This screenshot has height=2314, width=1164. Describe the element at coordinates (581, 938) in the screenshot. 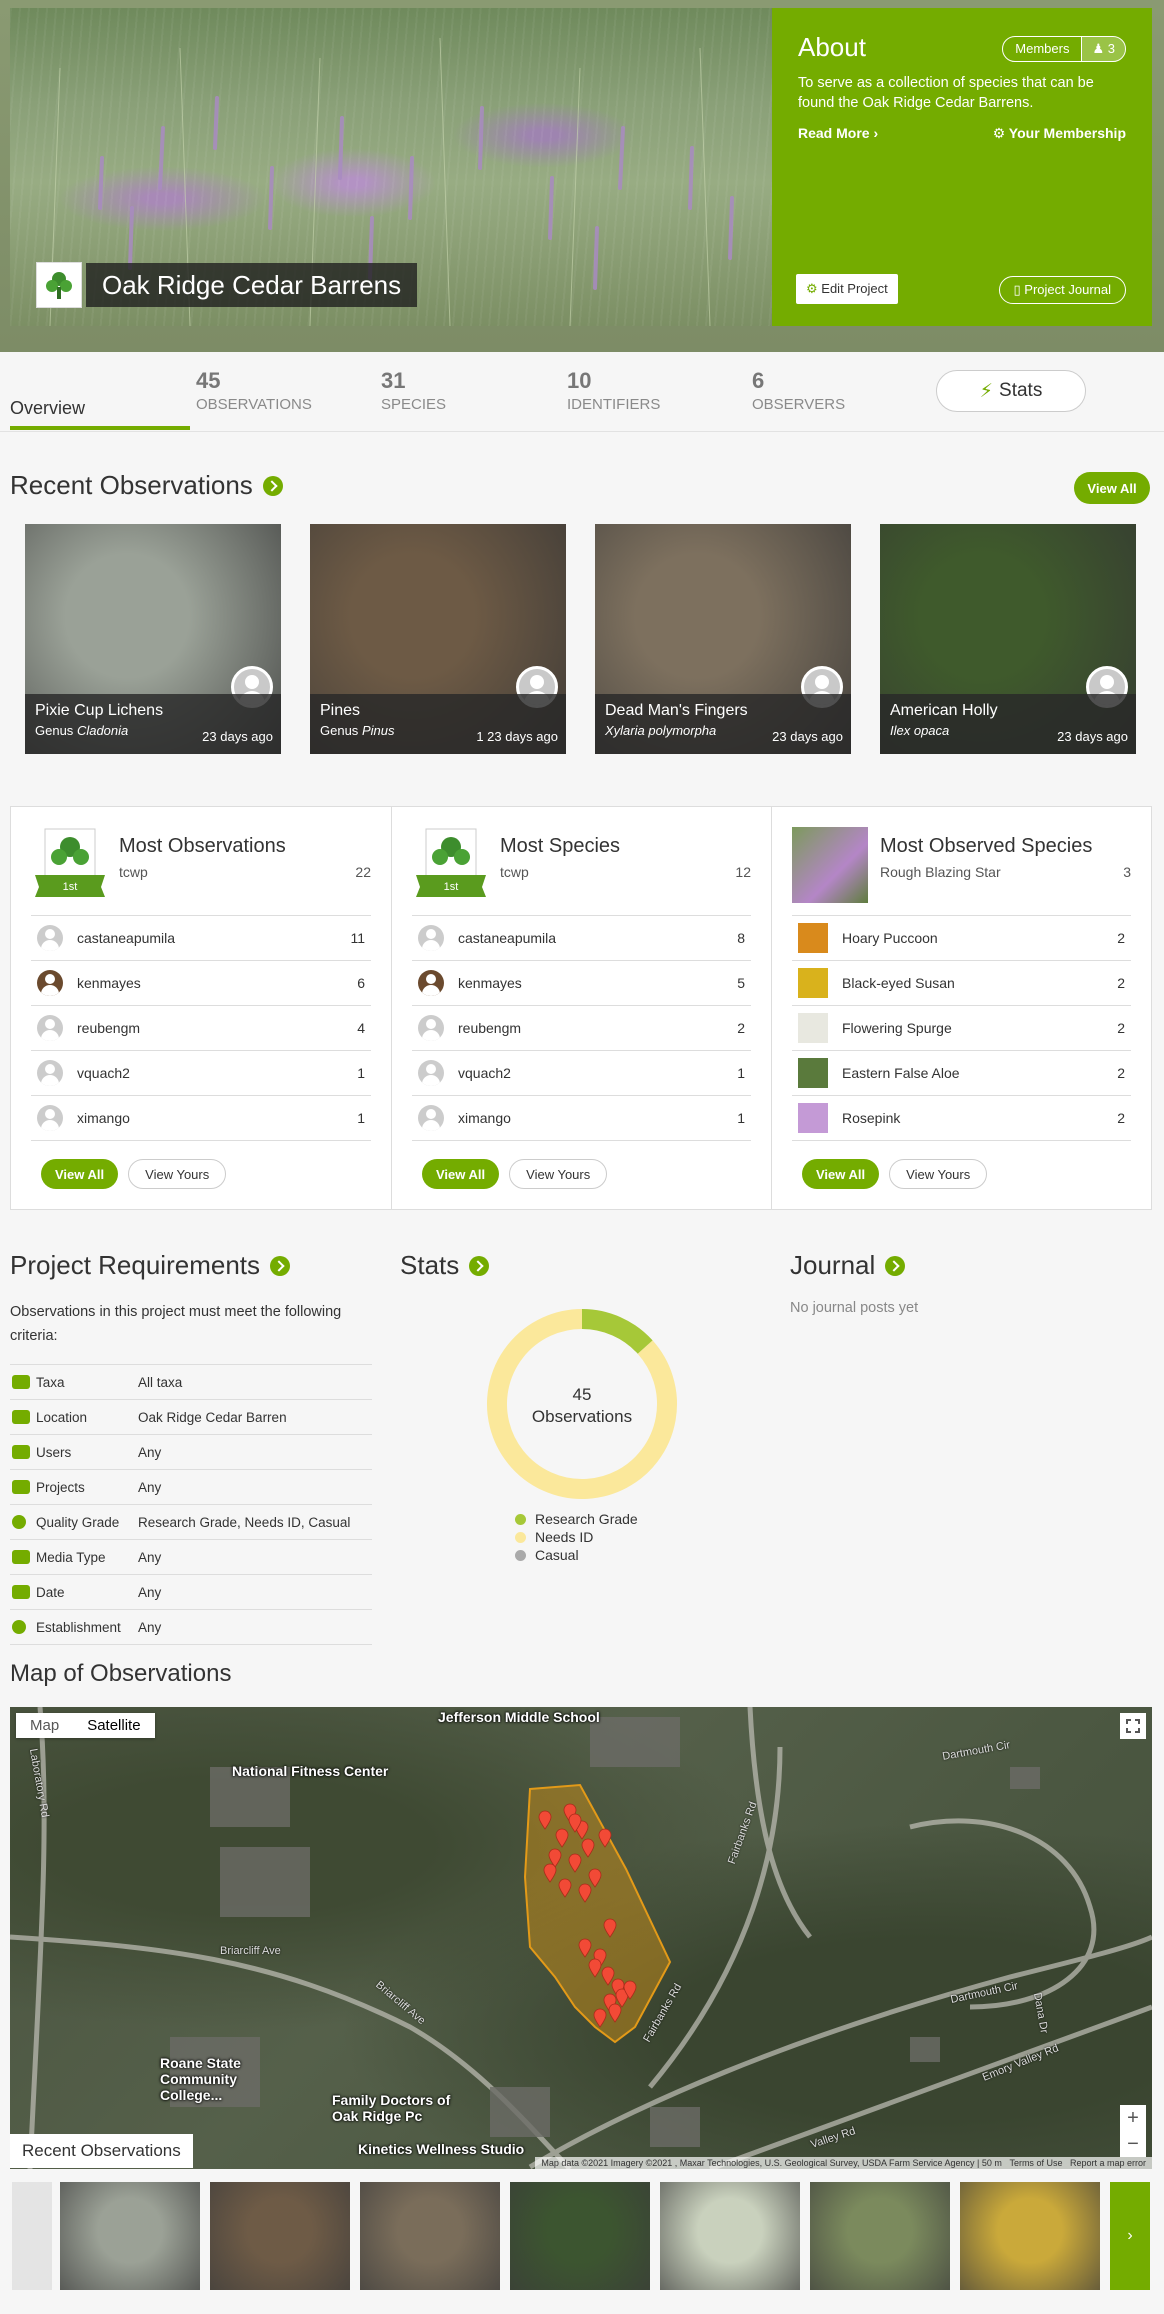

I see `leaderboard-row: castaneapumila 8` at that location.